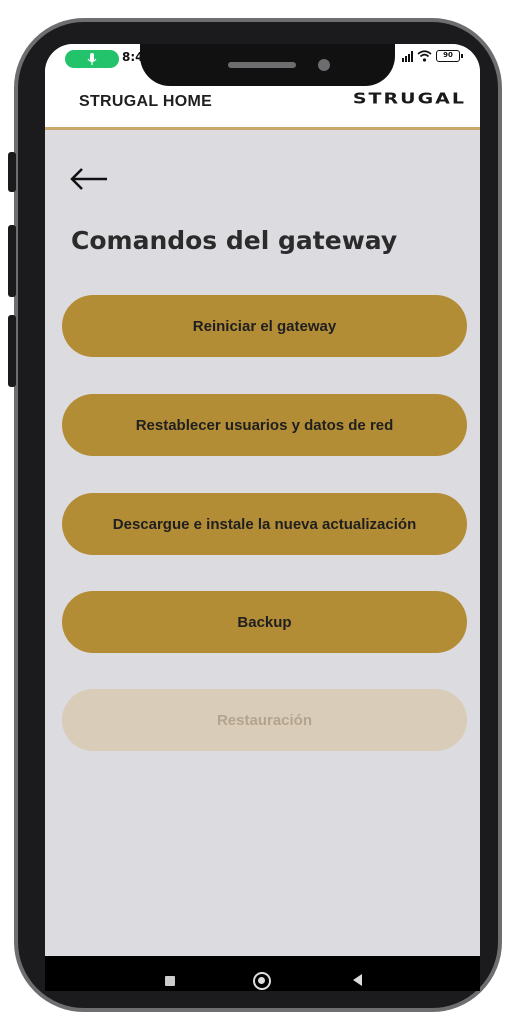 This screenshot has width=506, height=1015. I want to click on camera-notch, so click(267, 65).